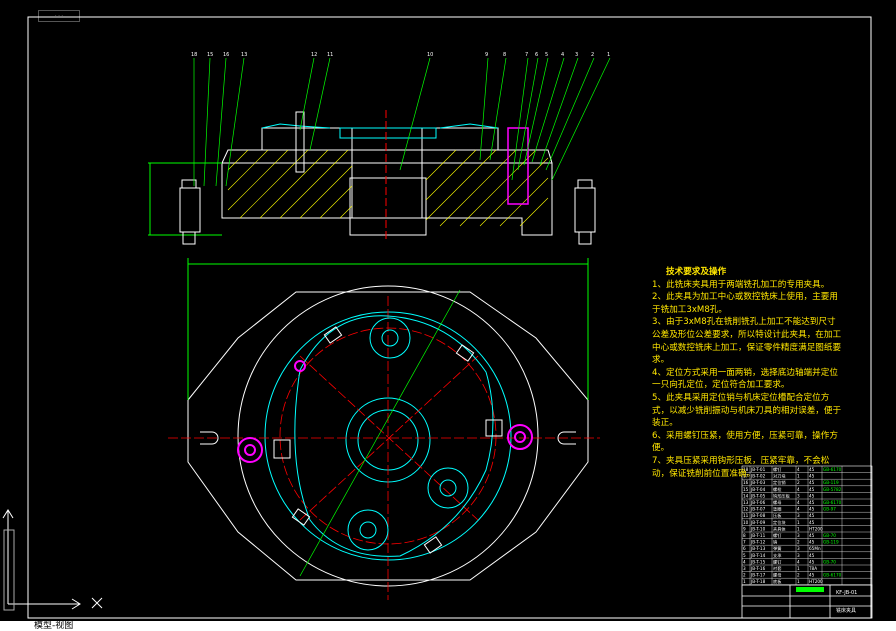 This screenshot has width=896, height=631. I want to click on ucs-icon, so click(52, 560).